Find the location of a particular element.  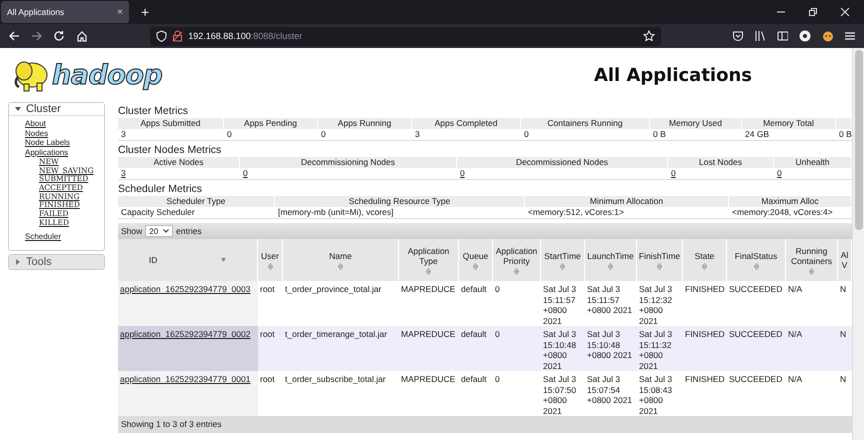

column-header: FinishTime is located at coordinates (660, 260).